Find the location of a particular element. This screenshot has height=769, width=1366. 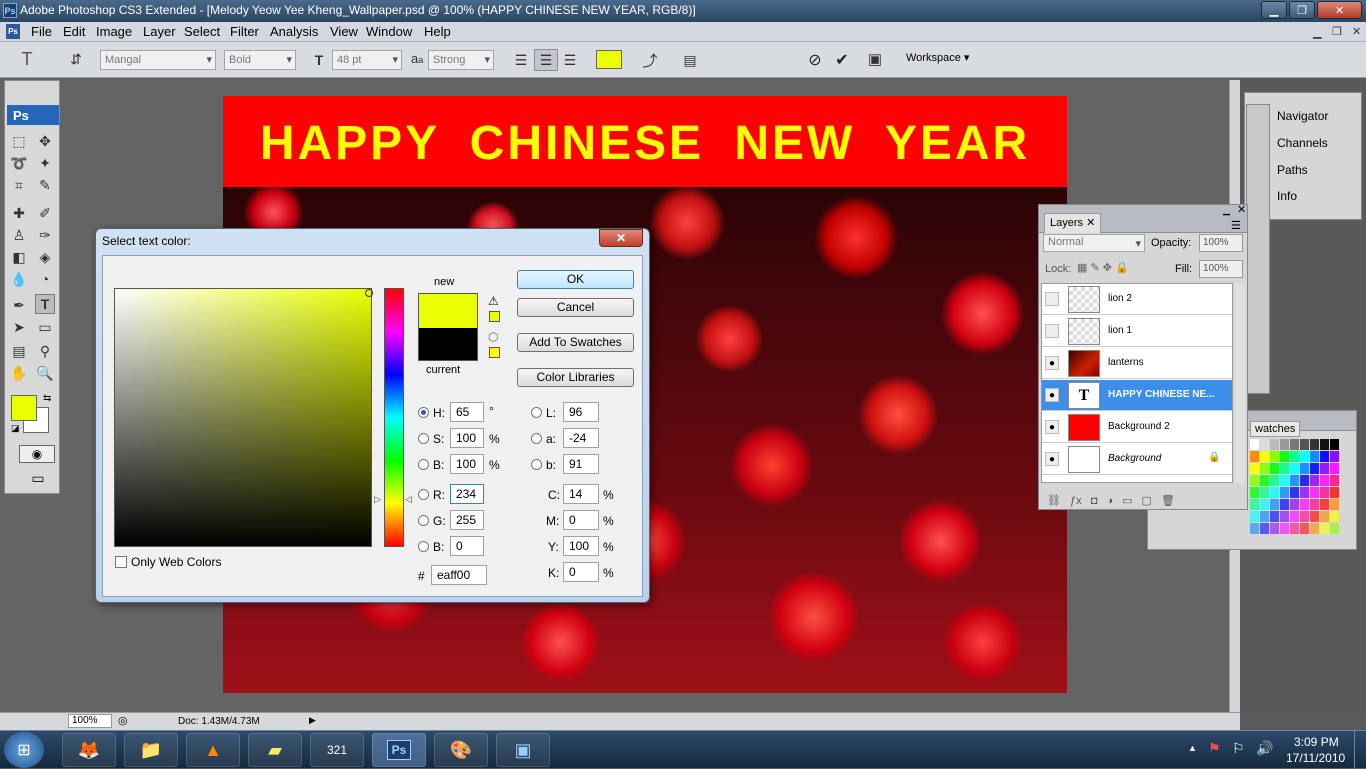

menu-edit: Edit is located at coordinates (74, 31).